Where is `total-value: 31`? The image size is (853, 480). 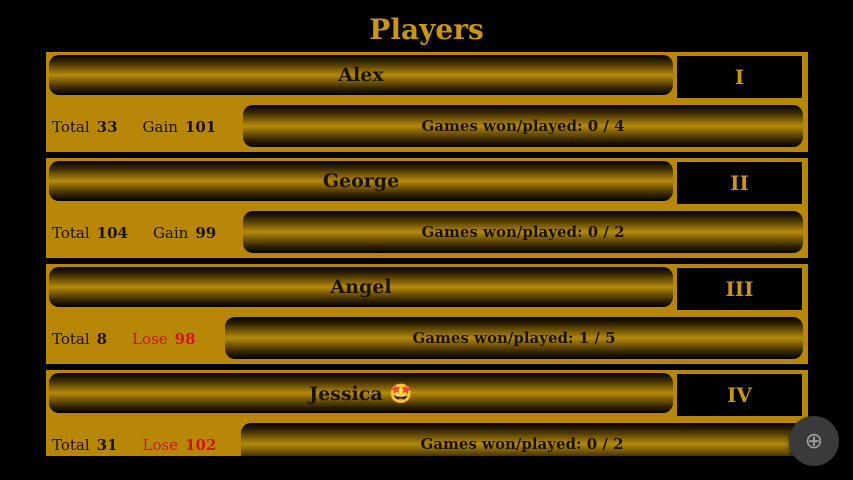 total-value: 31 is located at coordinates (107, 445).